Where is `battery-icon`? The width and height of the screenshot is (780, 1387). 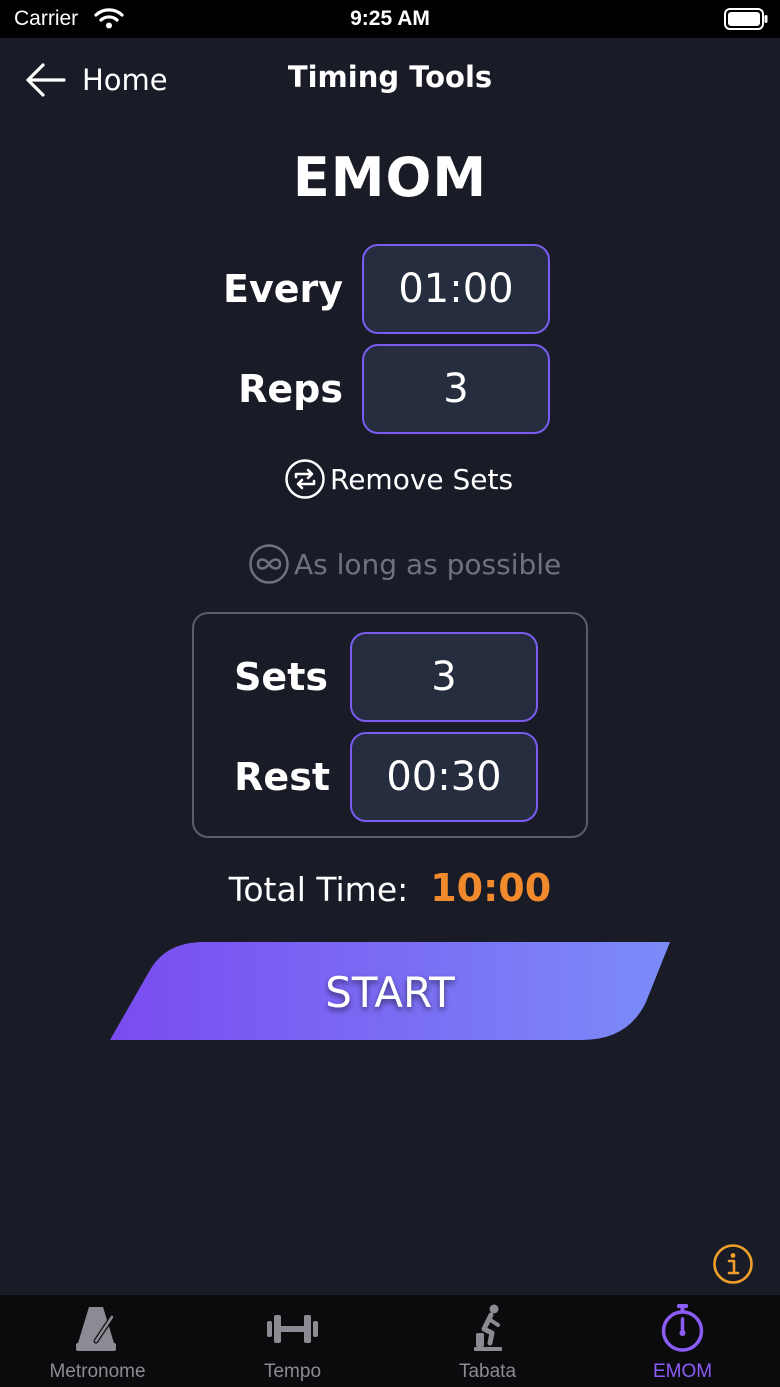
battery-icon is located at coordinates (746, 19).